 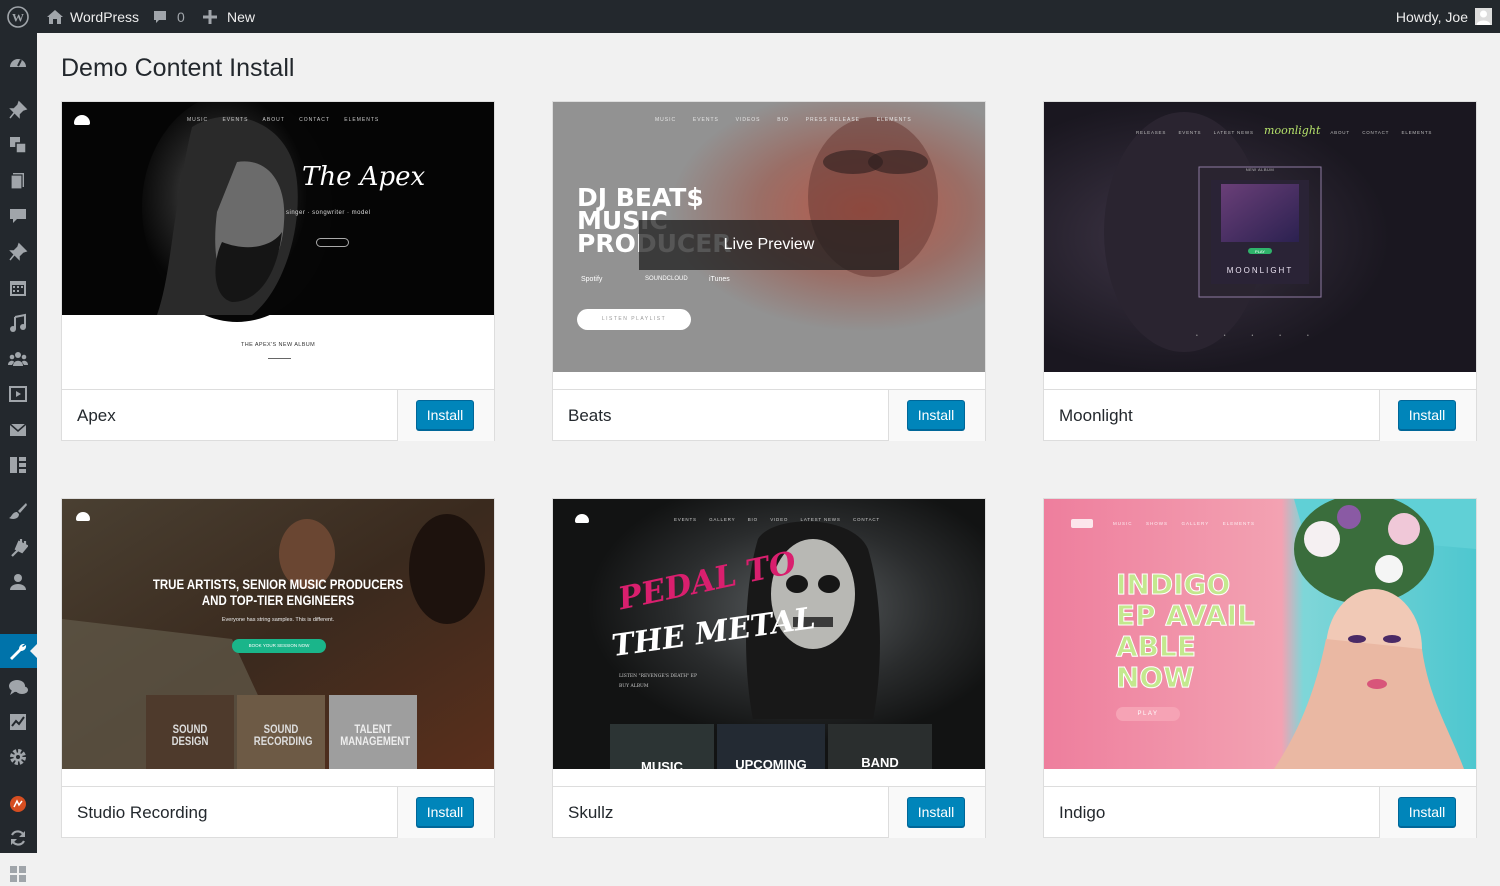 What do you see at coordinates (279, 358) in the screenshot?
I see `divider` at bounding box center [279, 358].